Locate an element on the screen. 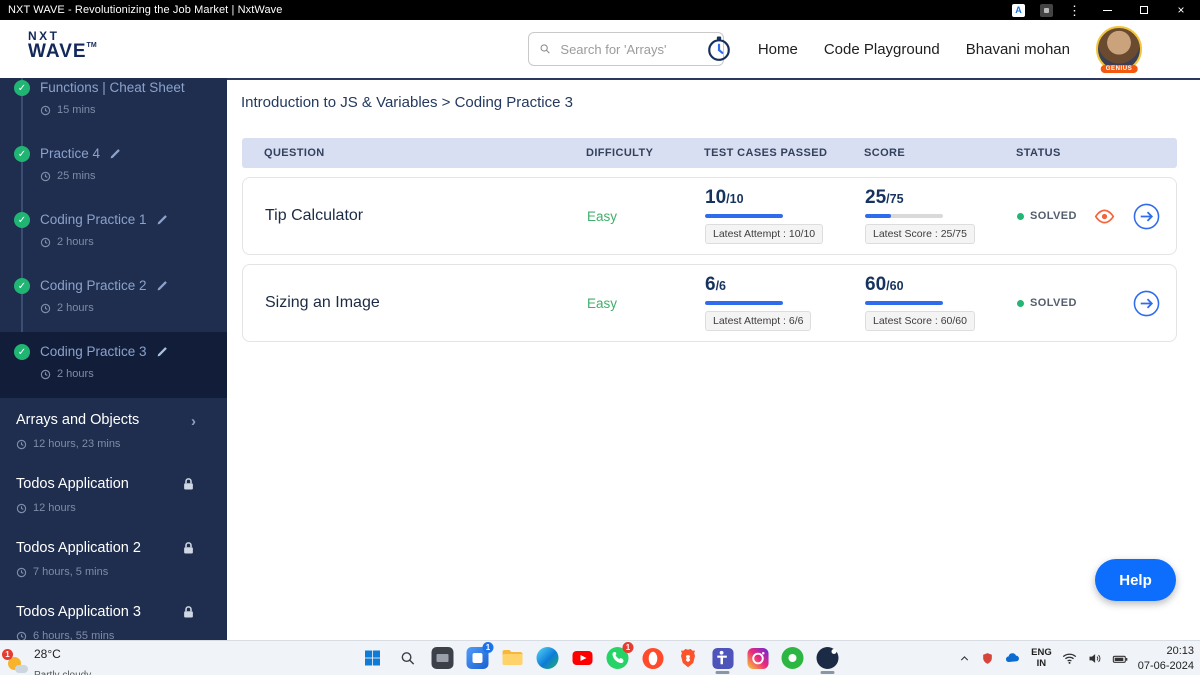  test-cases-metric: 10/10 Latest Attempt : 10/10 is located at coordinates (785, 216).